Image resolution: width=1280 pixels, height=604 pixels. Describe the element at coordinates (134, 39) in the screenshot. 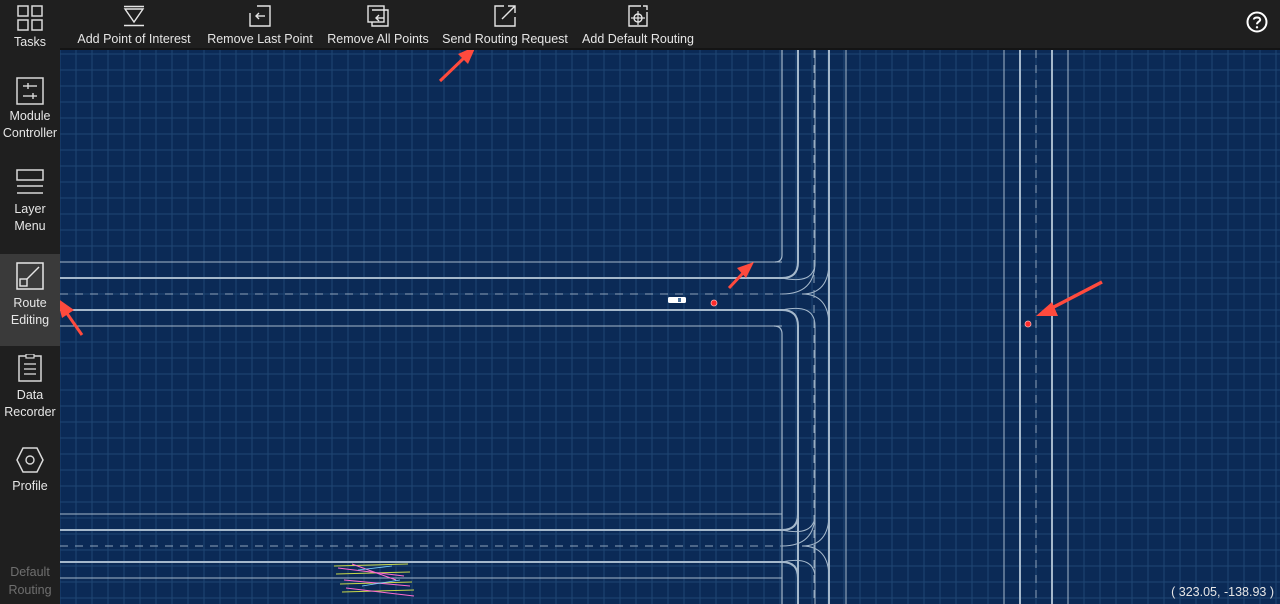

I see `toolbar-item-label: Add Point of Interest` at that location.